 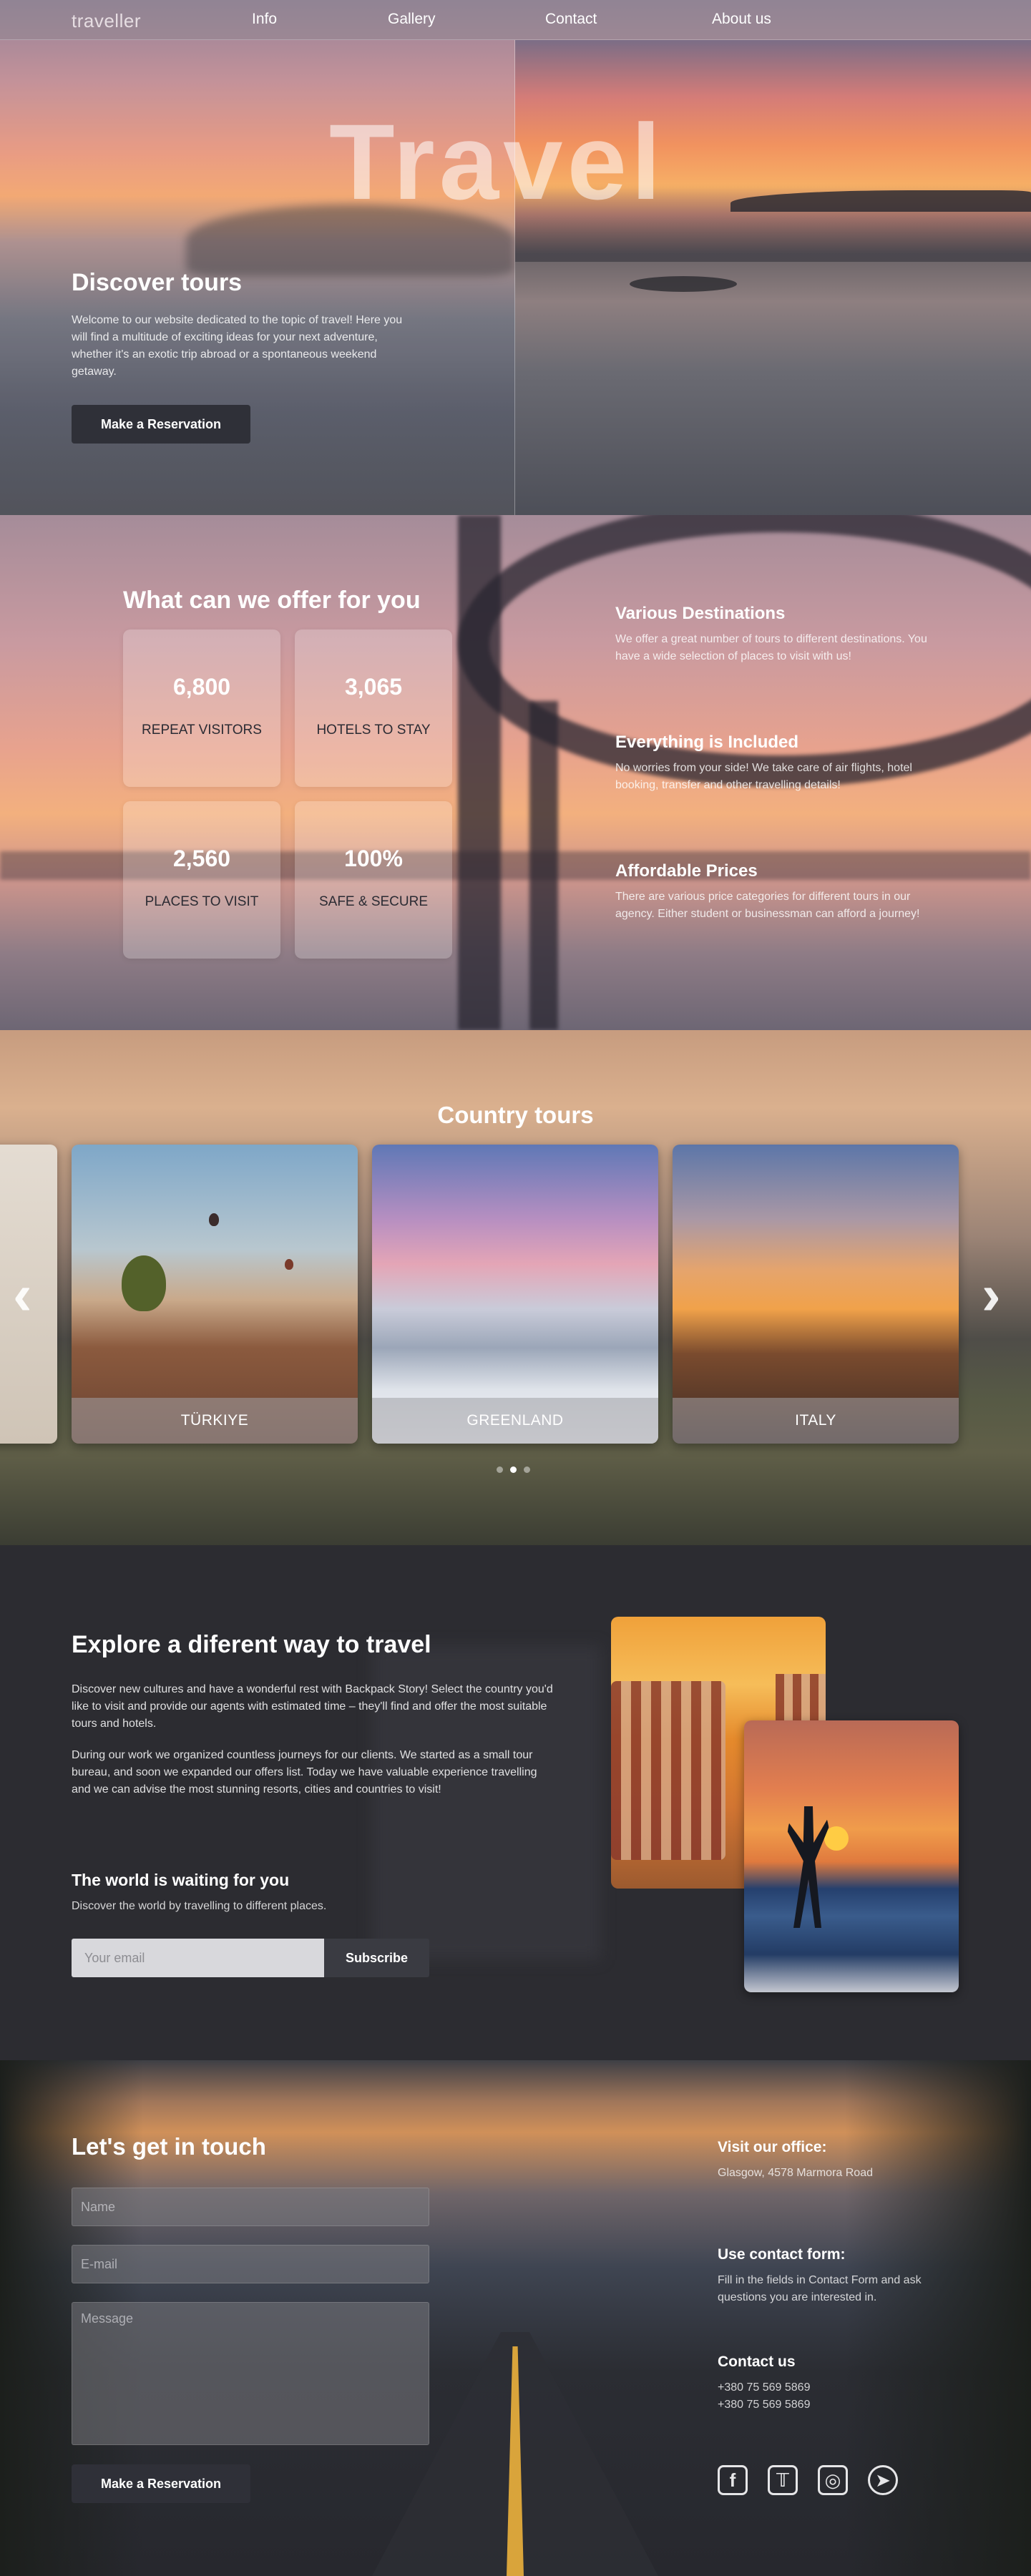 I want to click on message-field, so click(x=251, y=2373).